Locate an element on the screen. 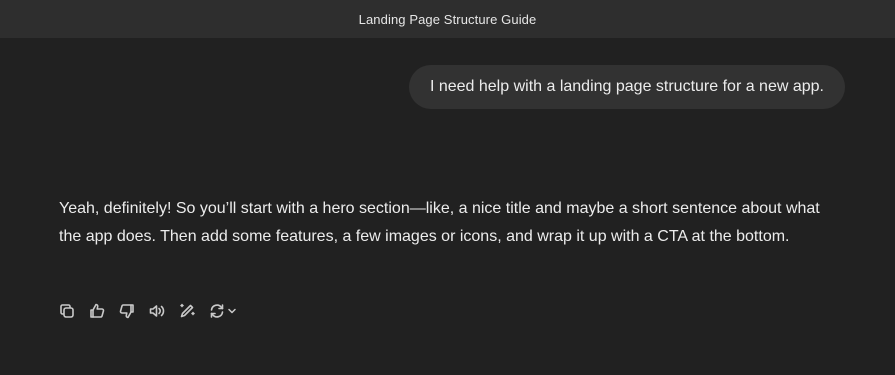 Image resolution: width=895 pixels, height=375 pixels. thumbs-up-button is located at coordinates (103, 311).